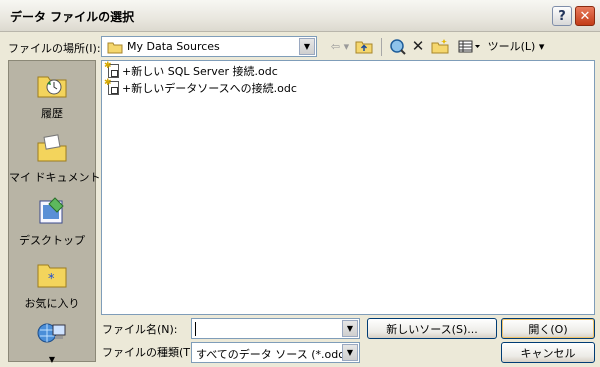 Image resolution: width=600 pixels, height=367 pixels. Describe the element at coordinates (52, 334) in the screenshot. I see `network-places-icon` at that location.